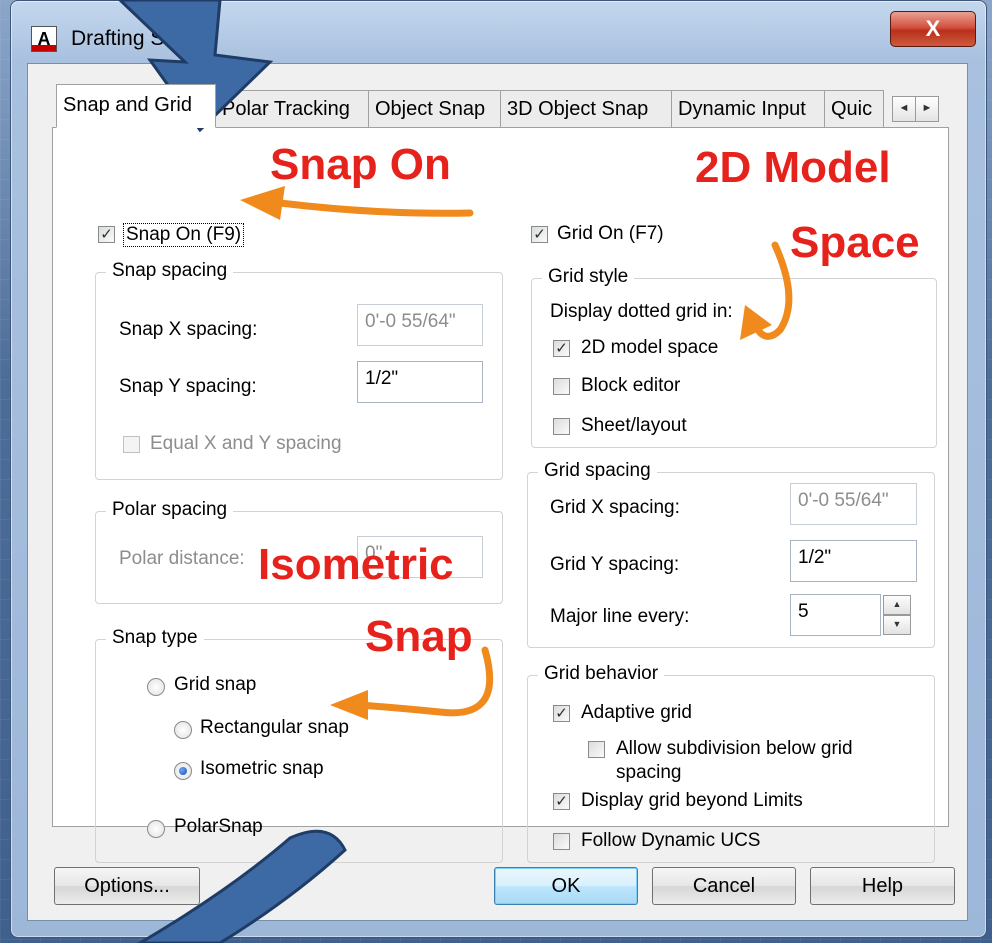  What do you see at coordinates (586, 108) in the screenshot?
I see `tab-3d-object-snap: 3D Object Snap` at bounding box center [586, 108].